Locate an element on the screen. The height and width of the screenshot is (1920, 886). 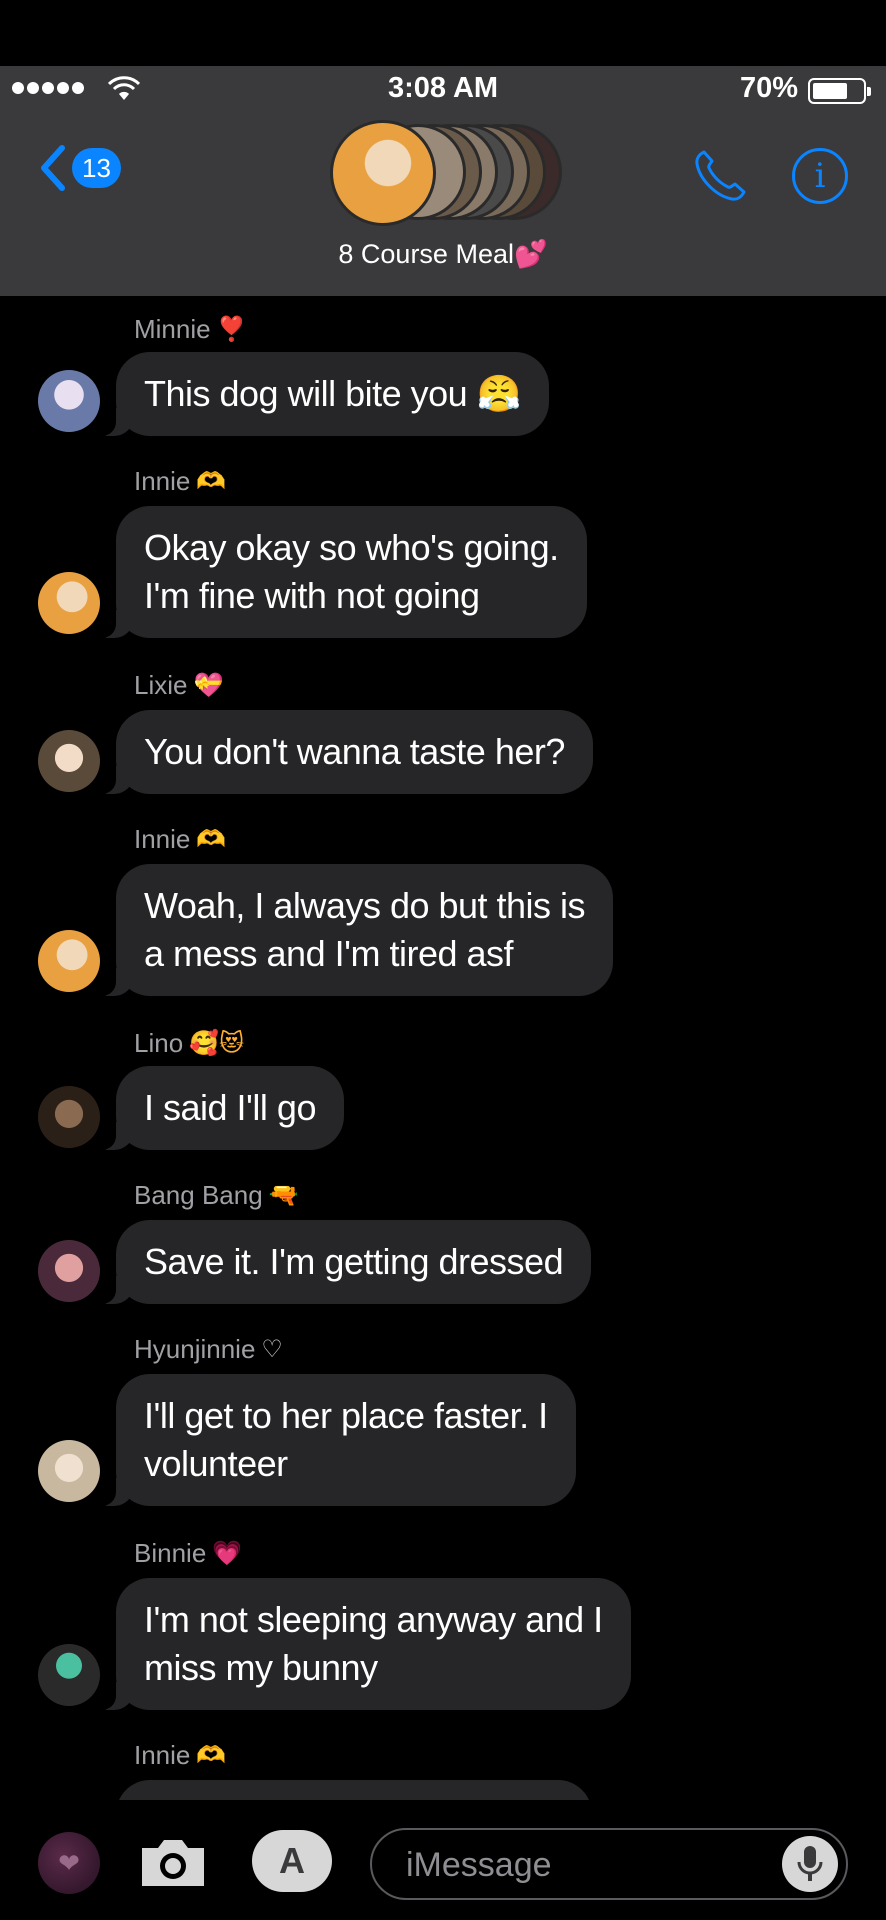
message-bubble is located at coordinates (354, 1790).